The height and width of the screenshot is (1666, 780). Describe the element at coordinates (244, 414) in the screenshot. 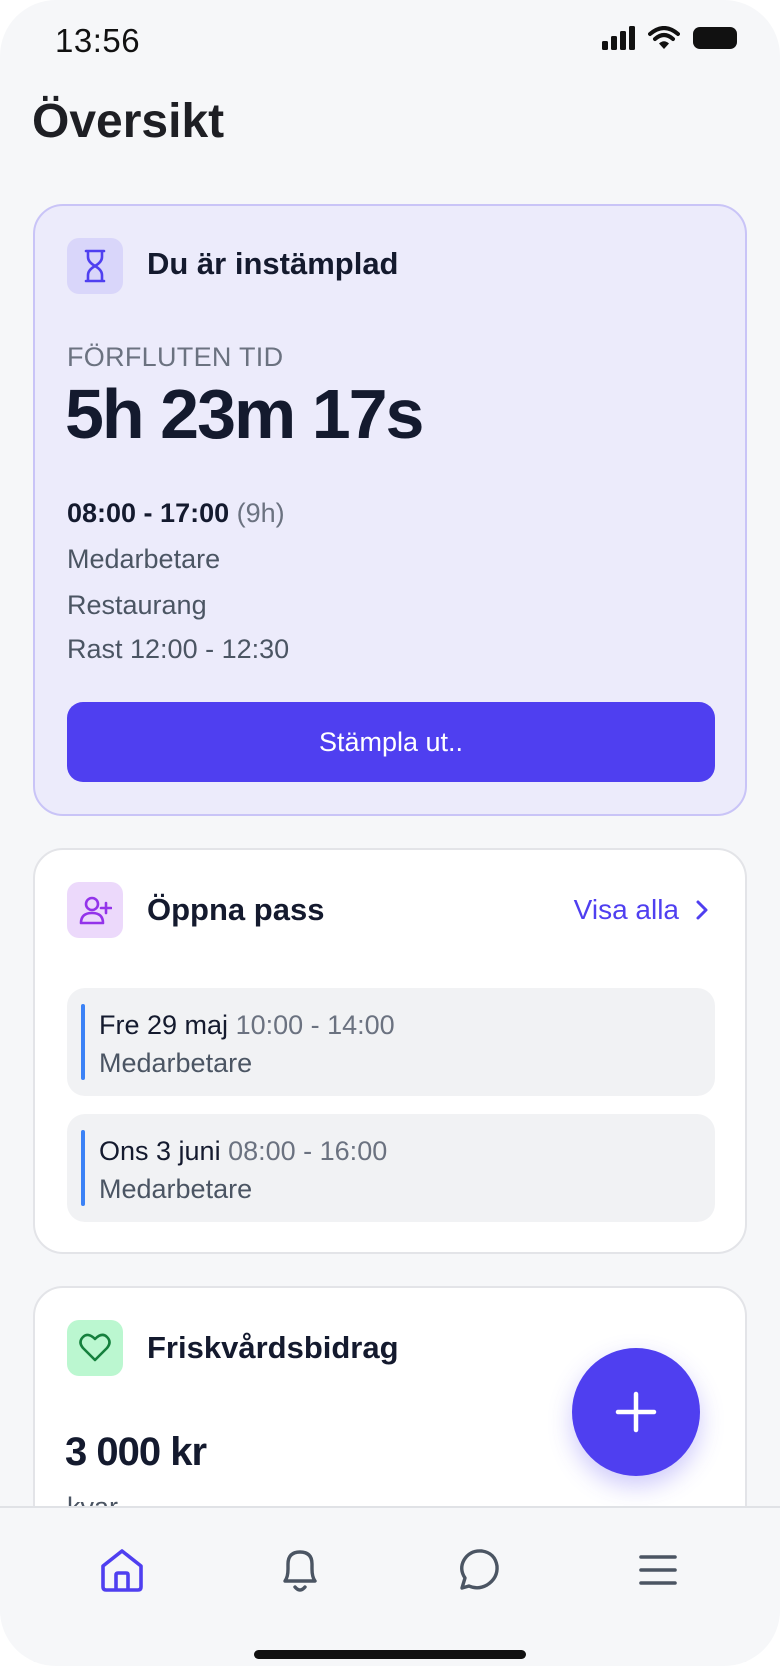

I see `elapsed-time-value: 5h 23m 17s` at that location.